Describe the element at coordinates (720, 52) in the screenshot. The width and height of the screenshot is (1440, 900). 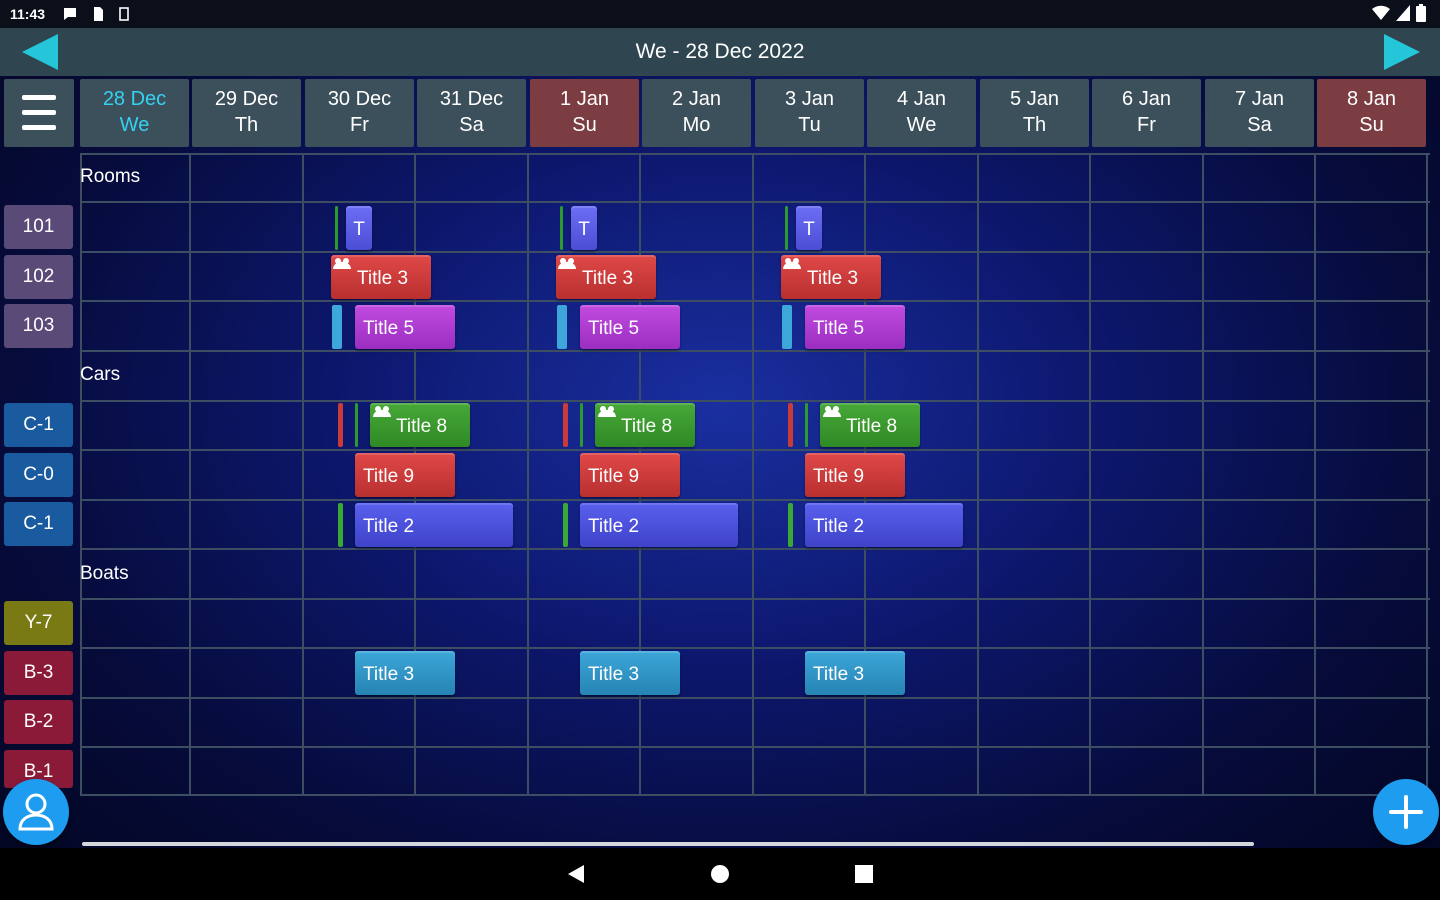
I see `top-nav: We - 28 Dec 2022` at that location.